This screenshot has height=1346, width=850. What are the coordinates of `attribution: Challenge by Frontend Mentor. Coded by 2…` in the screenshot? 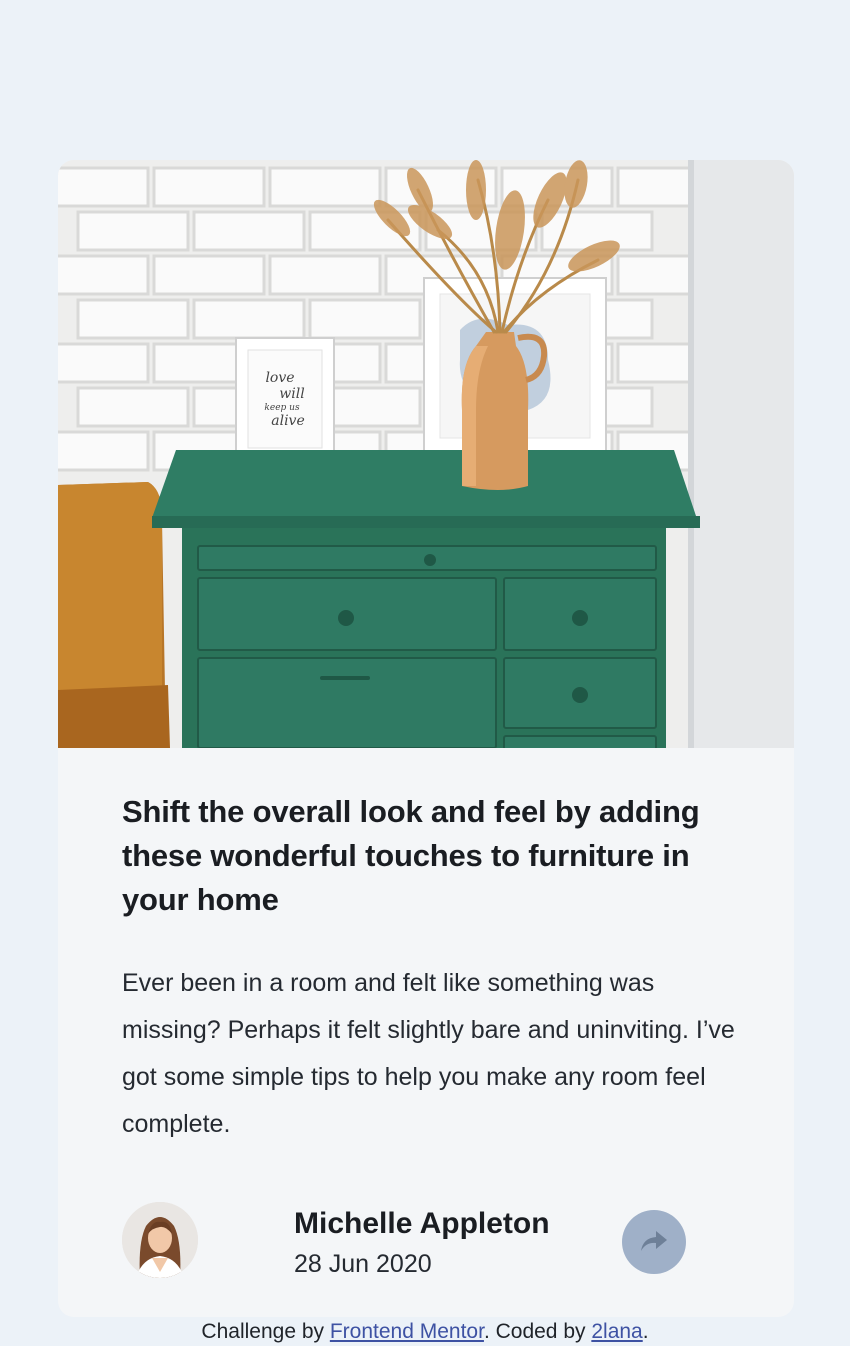 It's located at (425, 1332).